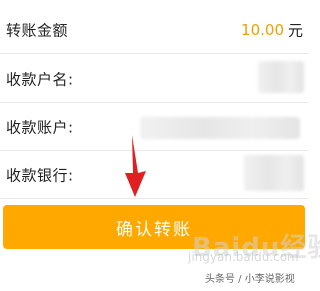 This screenshot has width=320, height=291. I want to click on transfer-amount-value: 10.00, so click(262, 30).